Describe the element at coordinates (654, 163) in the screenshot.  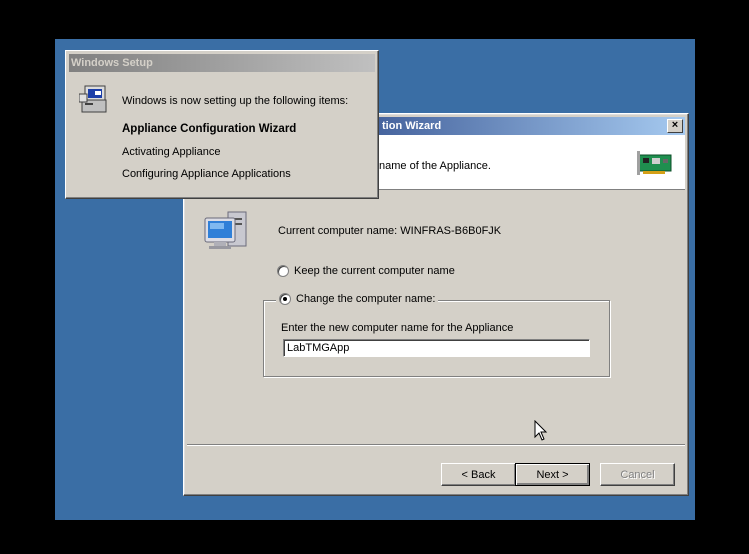
I see `network-card-icon` at that location.